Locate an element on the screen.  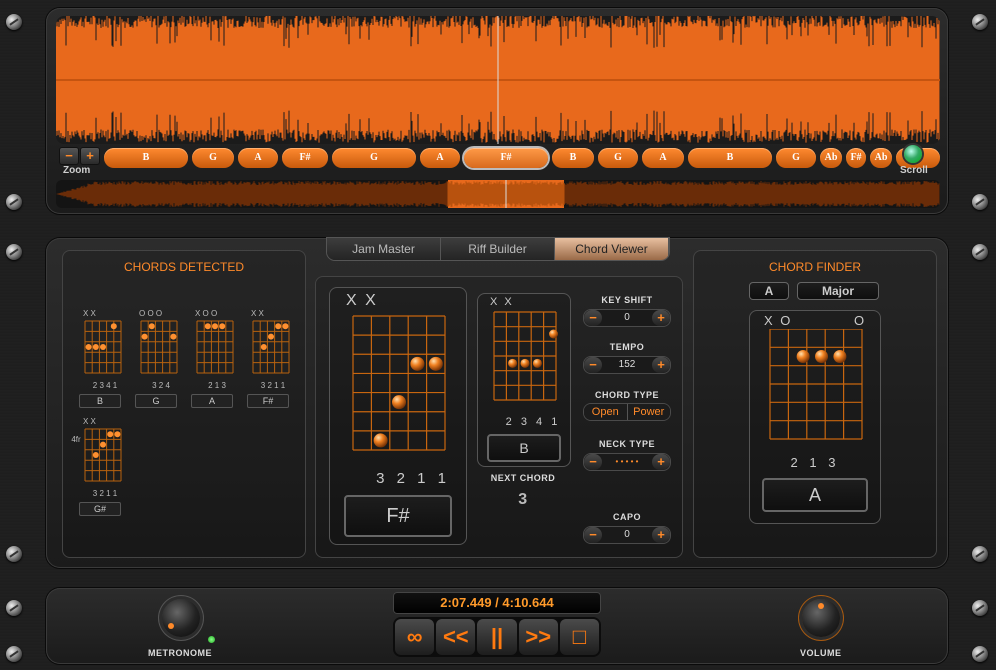
finder-chord-open-string: O is located at coordinates (859, 320).